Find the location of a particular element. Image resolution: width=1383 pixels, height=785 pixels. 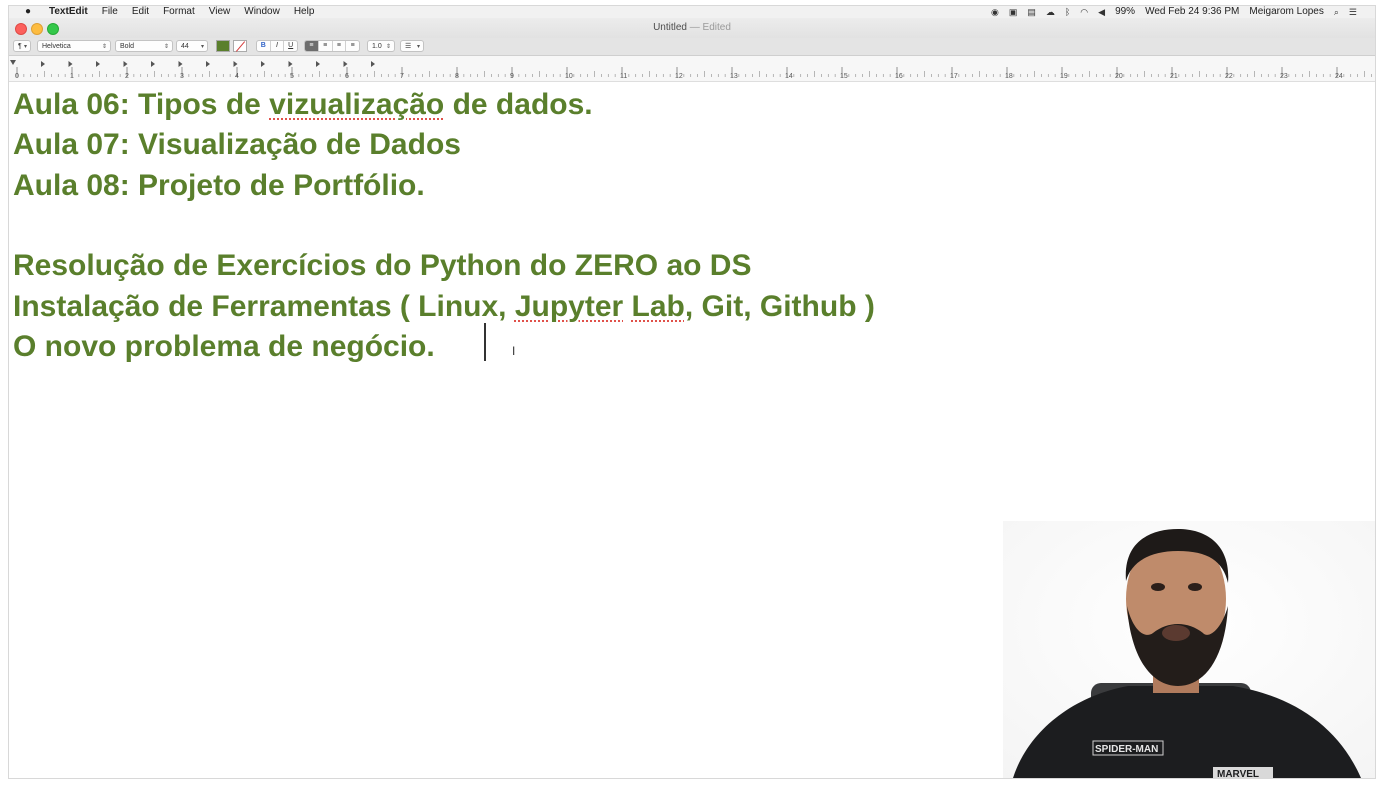

shirt-text-spiderman: SPIDER-MAN is located at coordinates (1126, 749).